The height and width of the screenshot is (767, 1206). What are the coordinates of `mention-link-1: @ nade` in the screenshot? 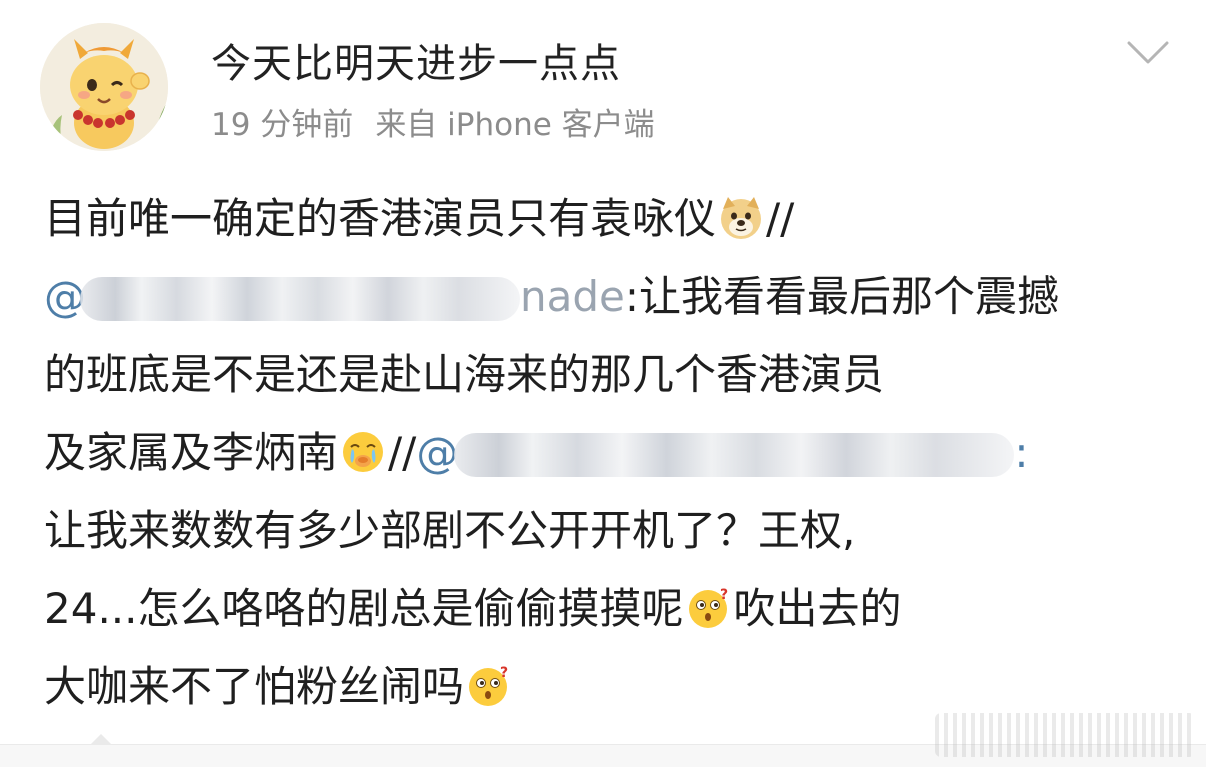 It's located at (334, 296).